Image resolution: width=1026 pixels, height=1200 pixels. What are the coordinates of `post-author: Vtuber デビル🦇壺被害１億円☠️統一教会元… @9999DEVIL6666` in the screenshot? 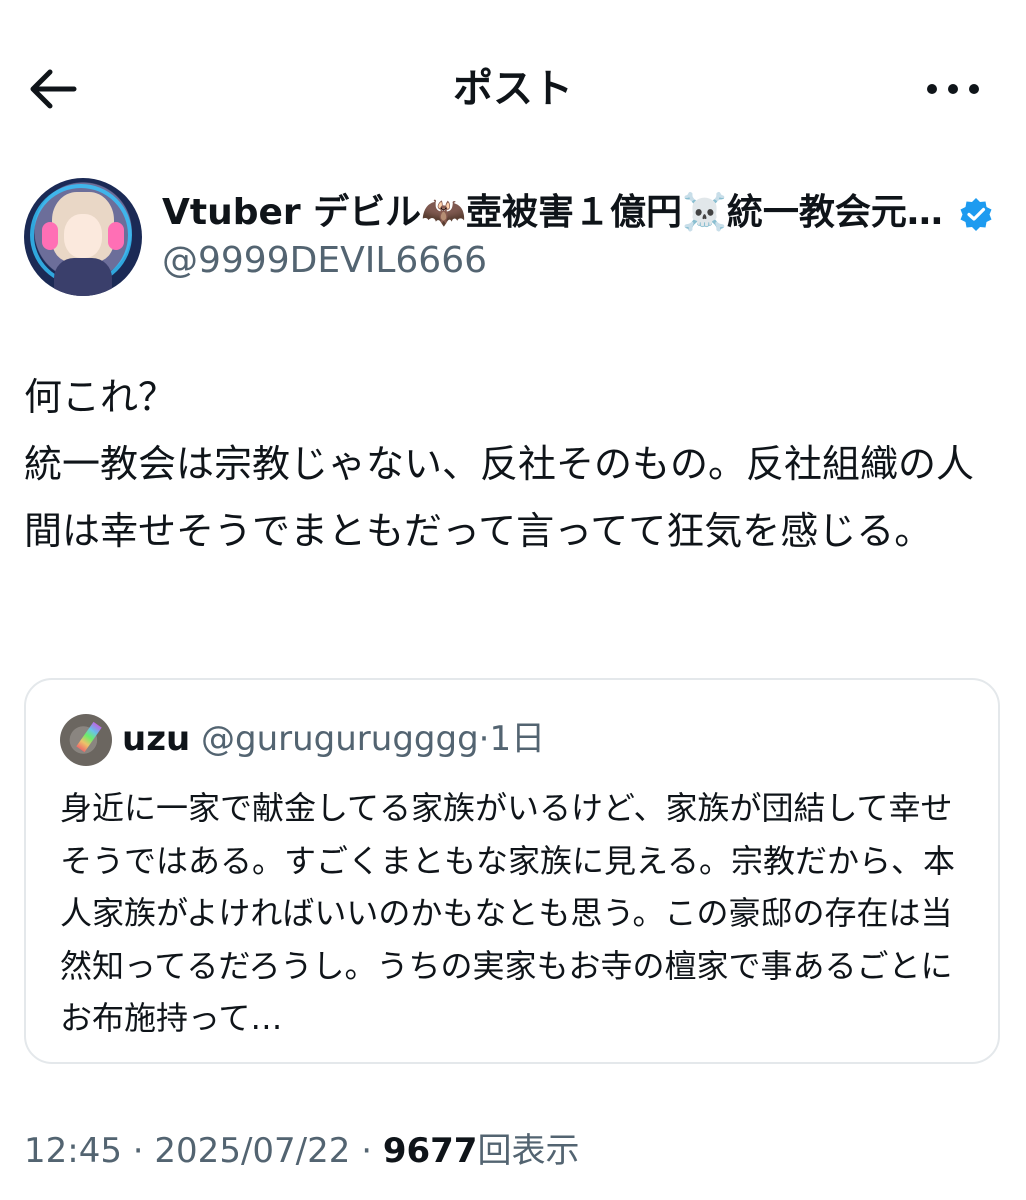 It's located at (514, 238).